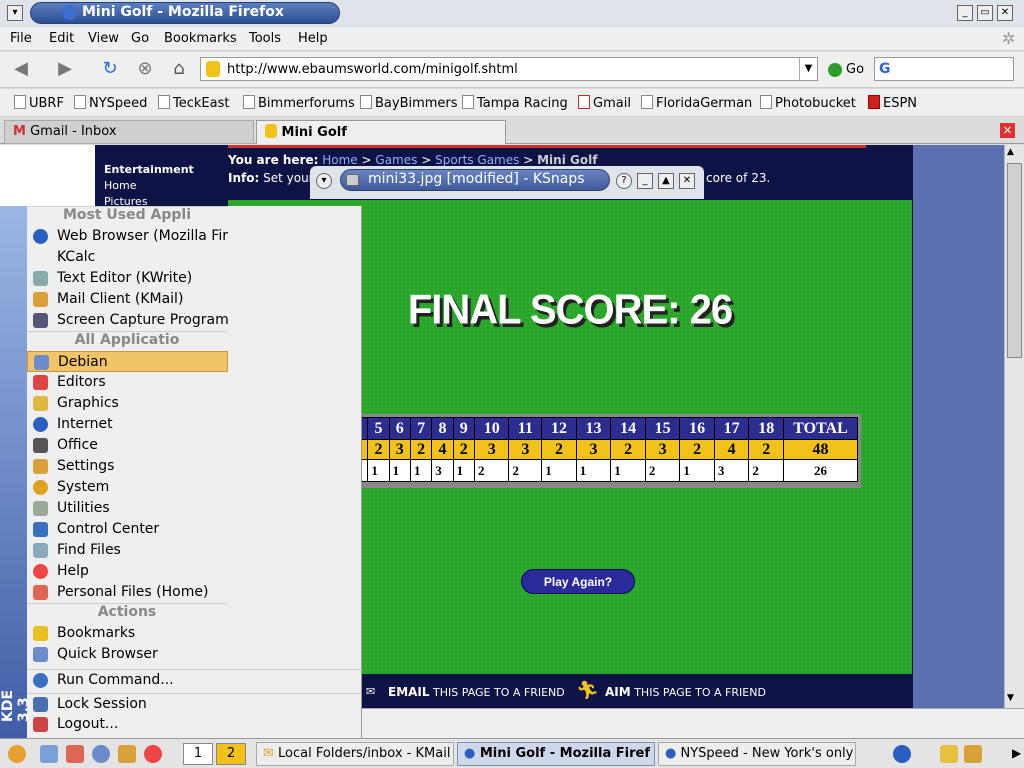  Describe the element at coordinates (198, 754) in the screenshot. I see `desktop-pager-1: 1` at that location.